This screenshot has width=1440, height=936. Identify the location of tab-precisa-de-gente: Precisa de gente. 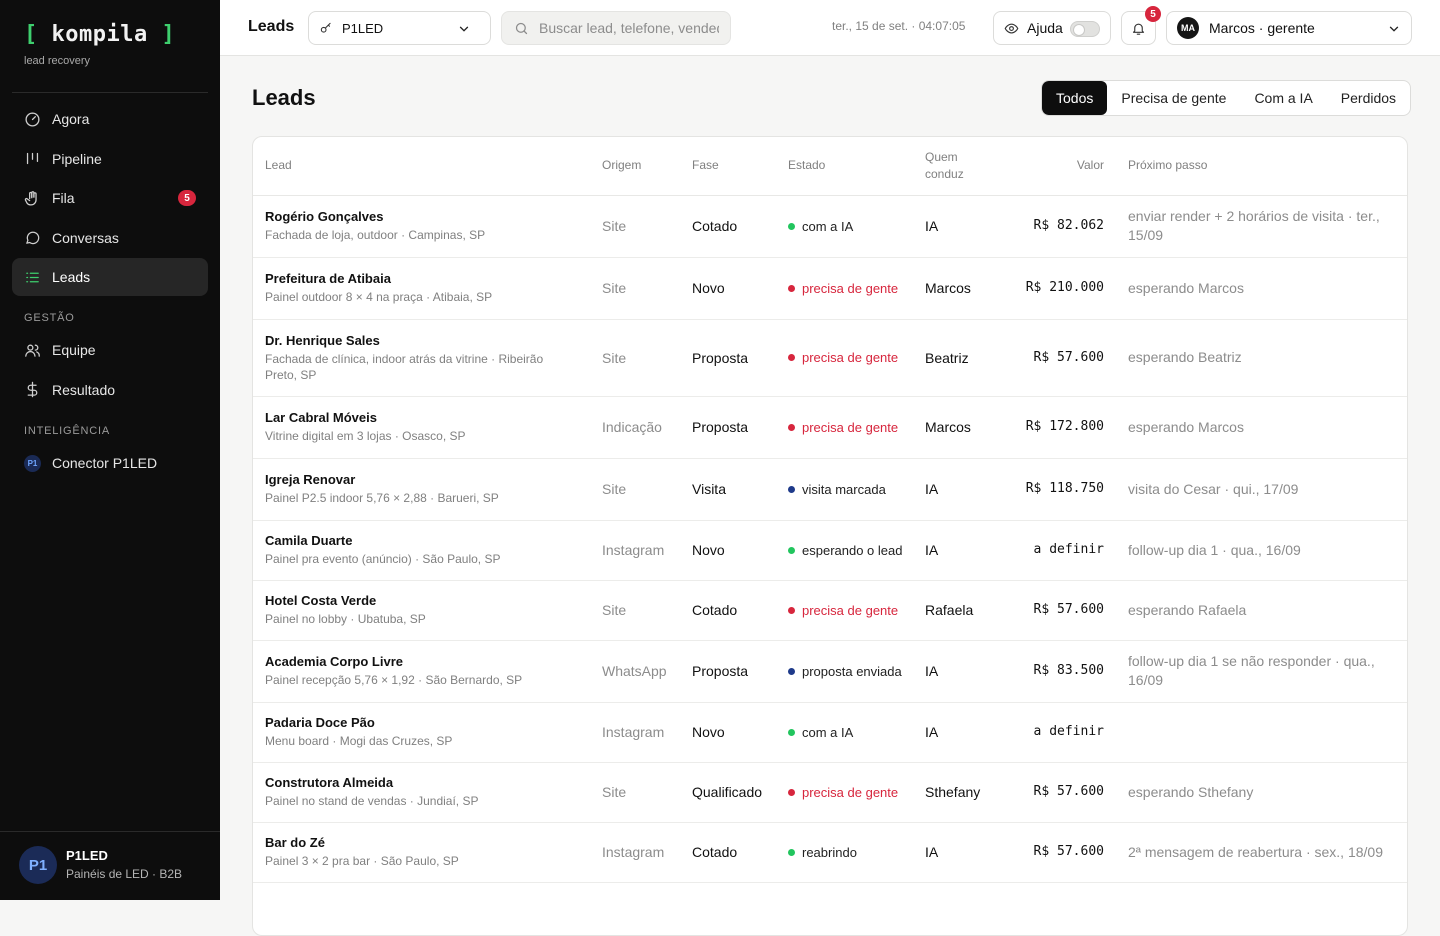
(1173, 98).